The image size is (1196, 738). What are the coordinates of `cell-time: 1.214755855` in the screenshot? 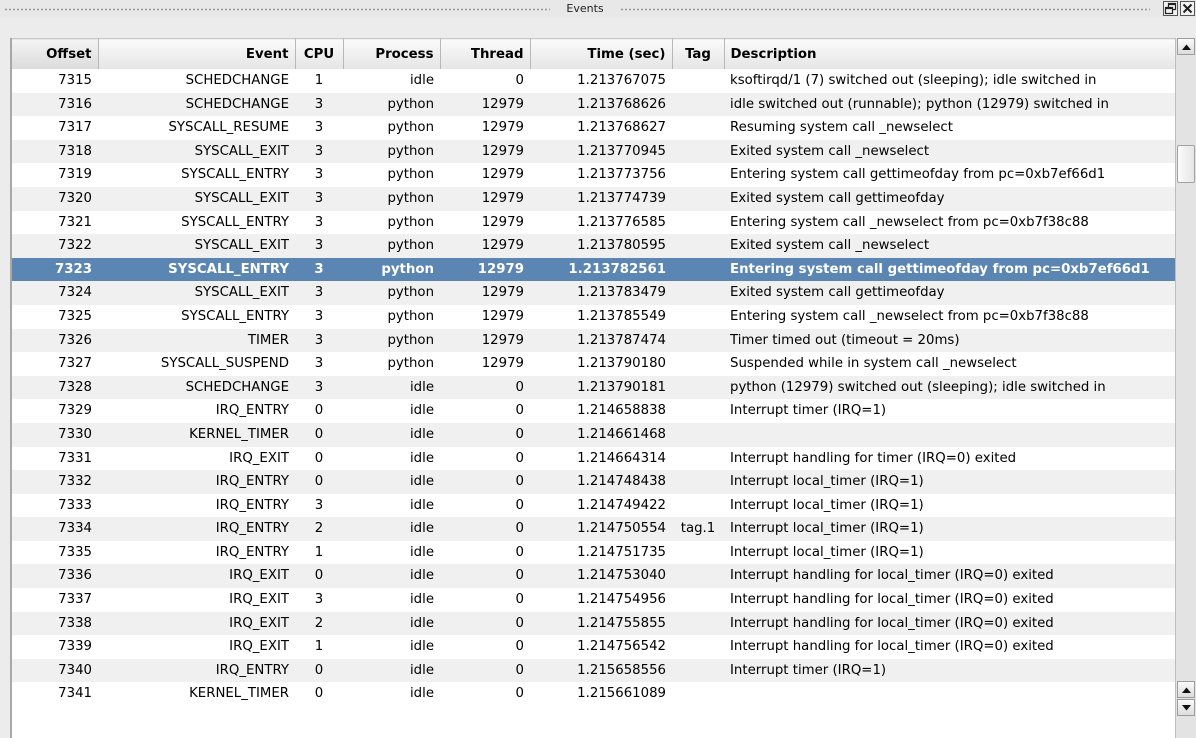 It's located at (601, 623).